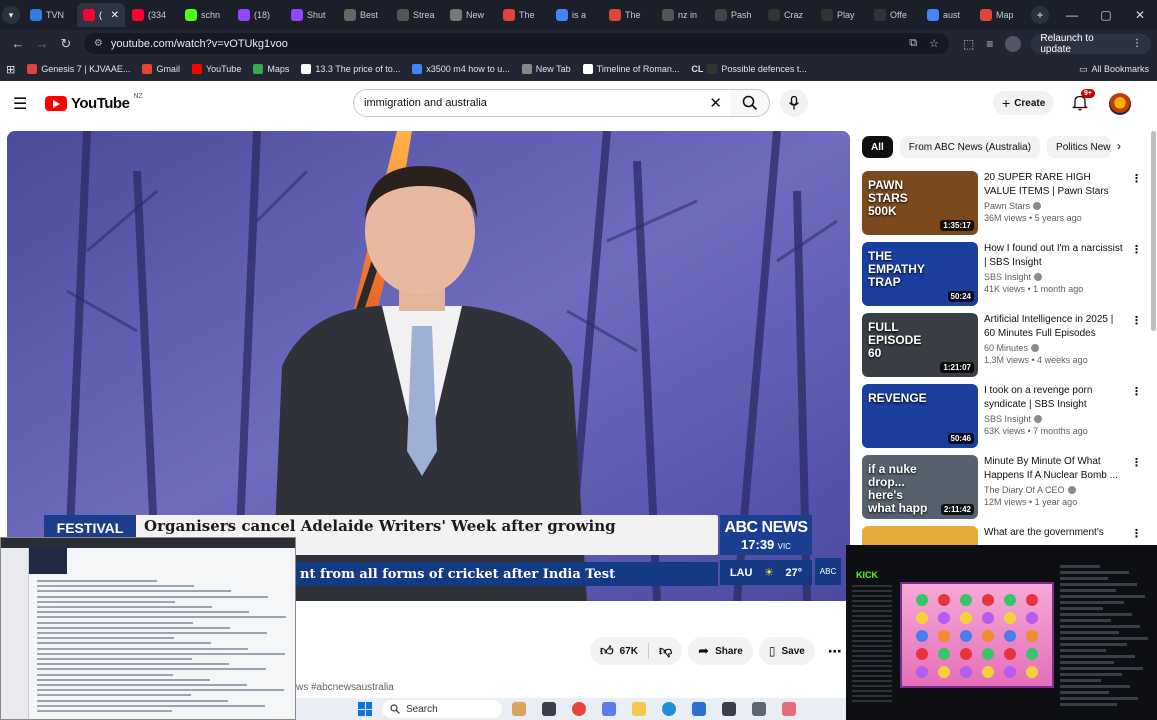 This screenshot has width=1157, height=720. I want to click on taskbar-app-icon, so click(759, 709).